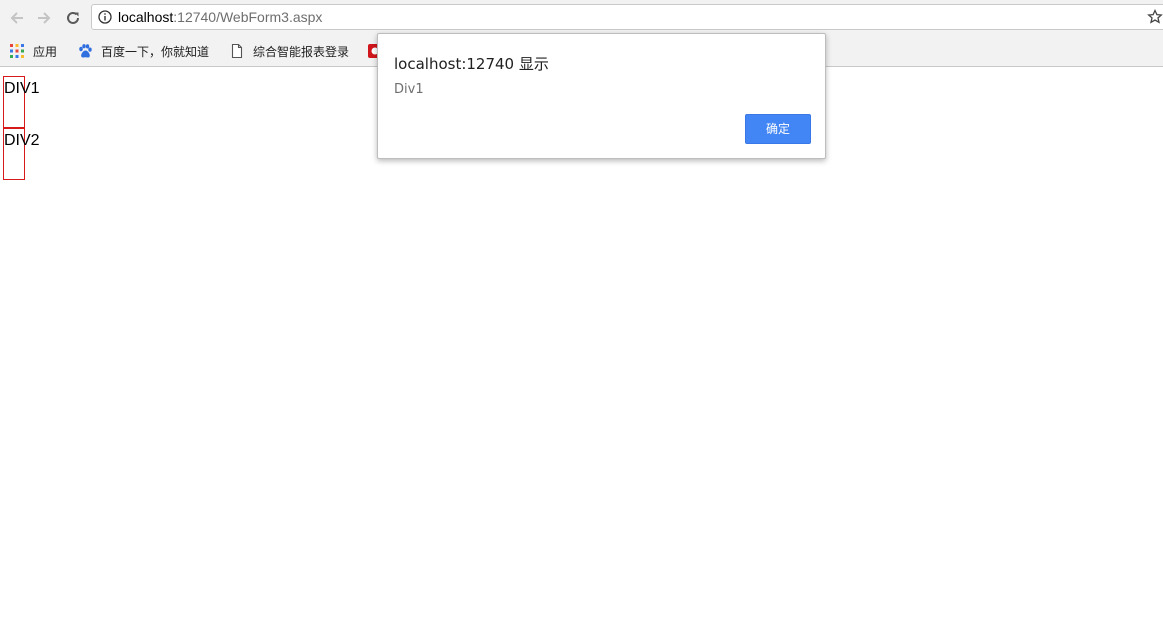  Describe the element at coordinates (45, 51) in the screenshot. I see `bookmark-label: 应用` at that location.